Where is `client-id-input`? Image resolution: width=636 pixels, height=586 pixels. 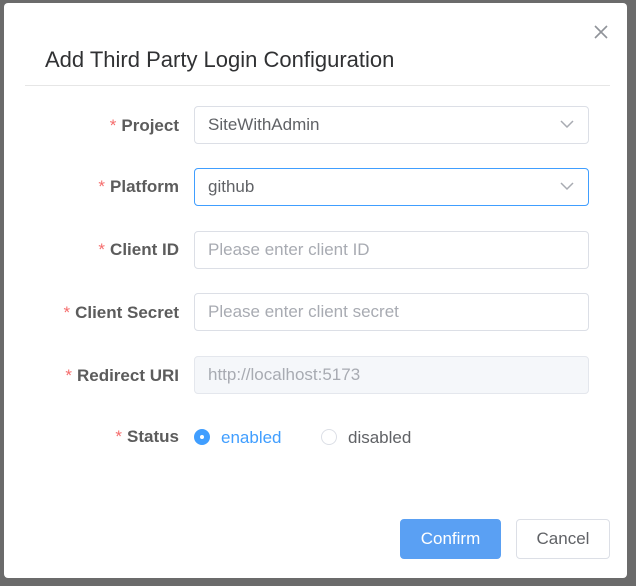
client-id-input is located at coordinates (388, 250).